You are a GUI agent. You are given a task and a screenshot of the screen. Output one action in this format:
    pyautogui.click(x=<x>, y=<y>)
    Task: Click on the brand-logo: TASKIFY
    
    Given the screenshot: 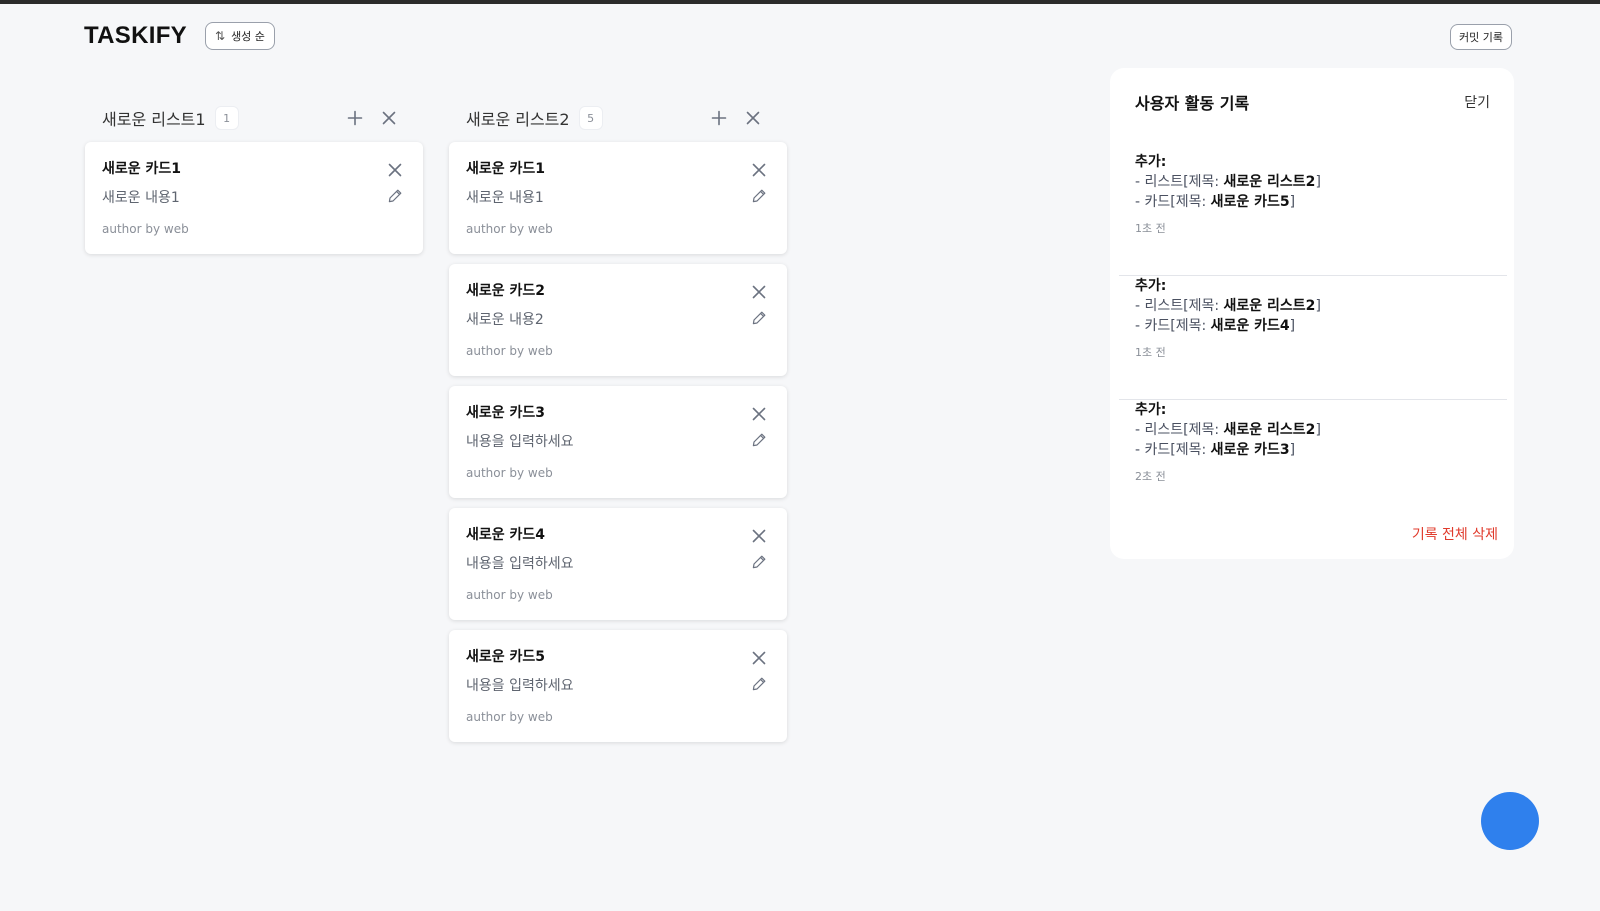 What is the action you would take?
    pyautogui.click(x=135, y=35)
    